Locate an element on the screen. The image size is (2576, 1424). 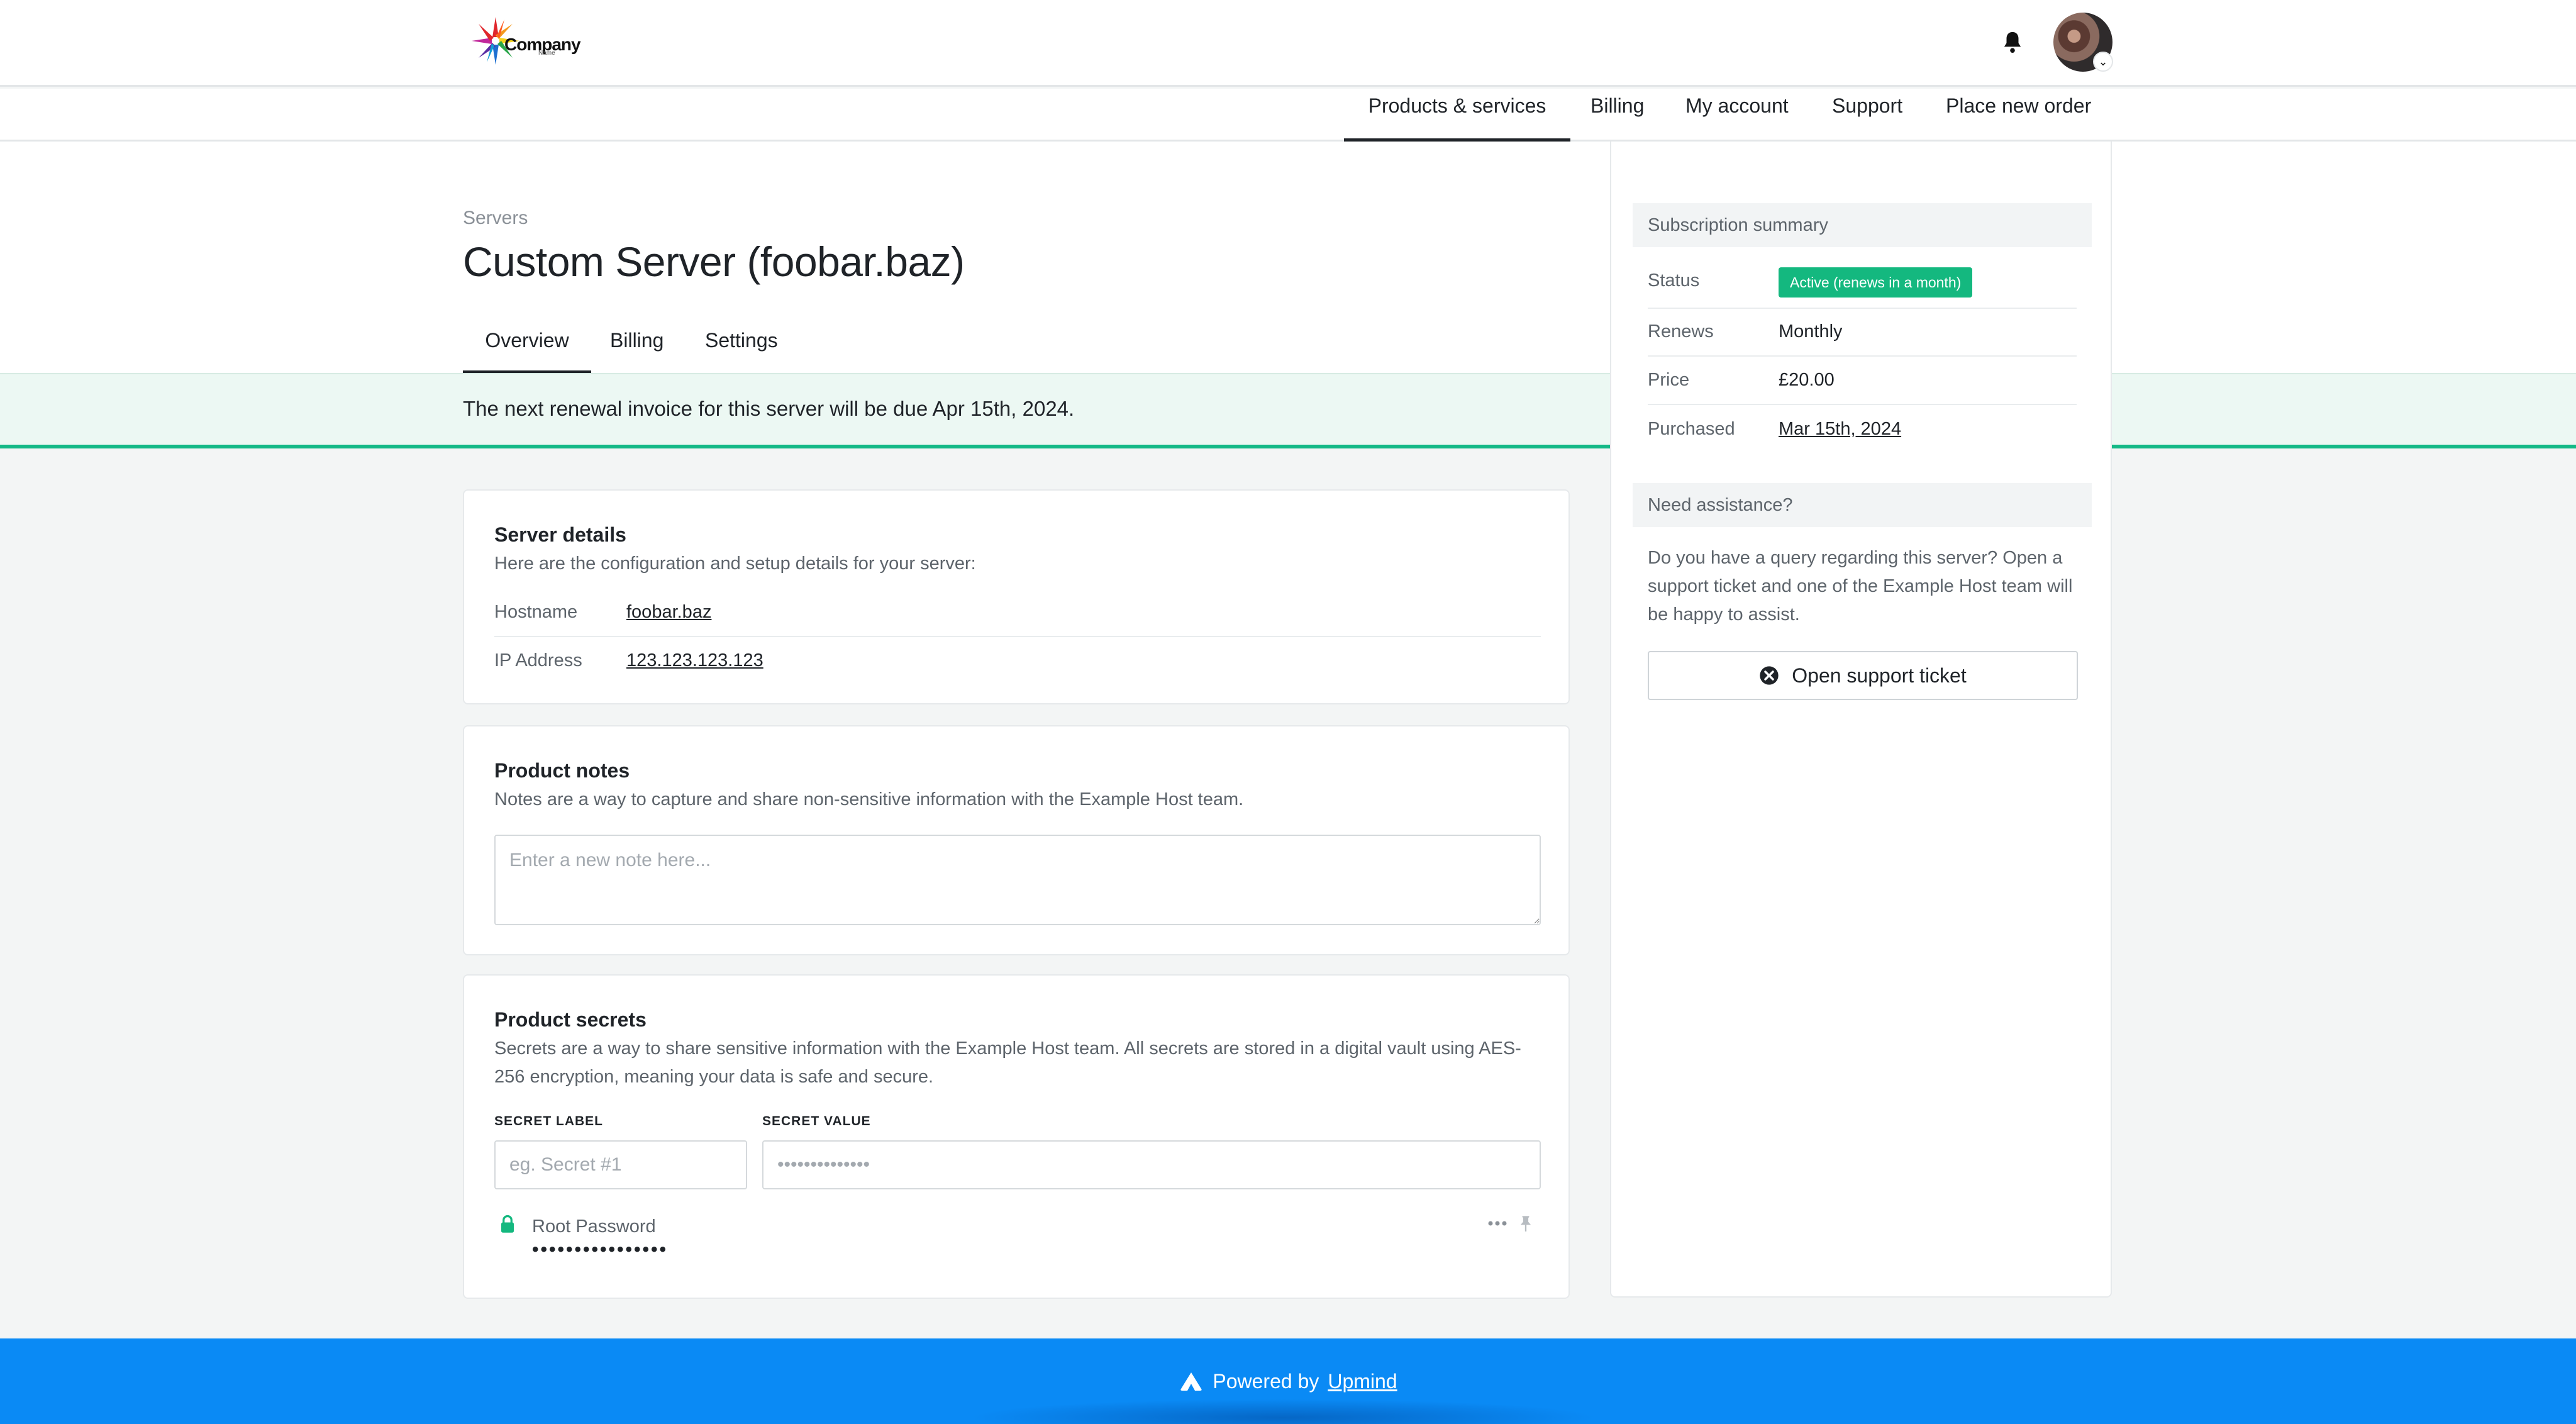
footer: Powered by Upmind is located at coordinates (1288, 1381).